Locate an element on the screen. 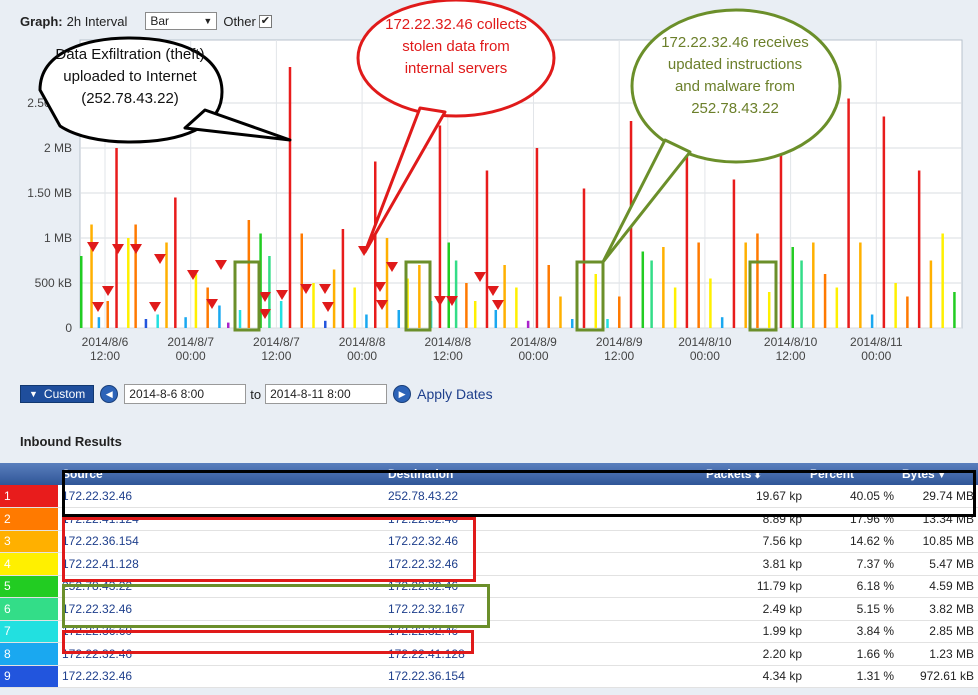 Image resolution: width=978 pixels, height=695 pixels. end-date-input: 2014-8-11 8:00 is located at coordinates (326, 394).